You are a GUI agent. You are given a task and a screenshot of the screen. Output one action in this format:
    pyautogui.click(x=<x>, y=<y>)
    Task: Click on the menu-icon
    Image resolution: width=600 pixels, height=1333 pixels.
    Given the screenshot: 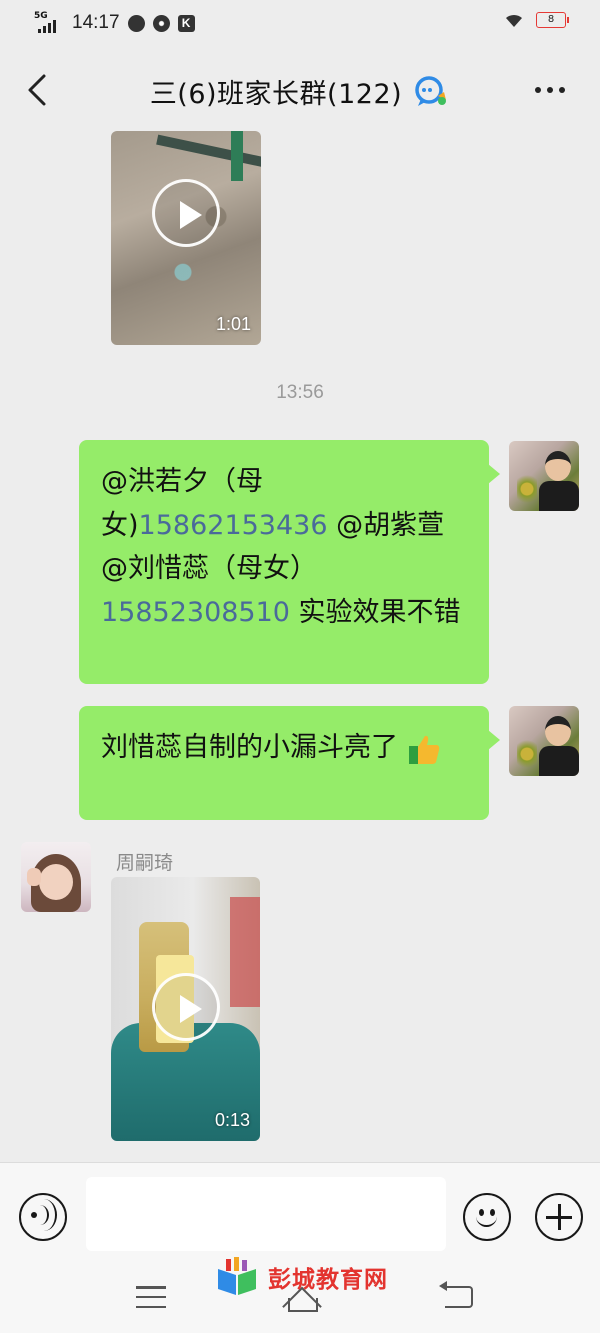 What is the action you would take?
    pyautogui.click(x=151, y=1297)
    